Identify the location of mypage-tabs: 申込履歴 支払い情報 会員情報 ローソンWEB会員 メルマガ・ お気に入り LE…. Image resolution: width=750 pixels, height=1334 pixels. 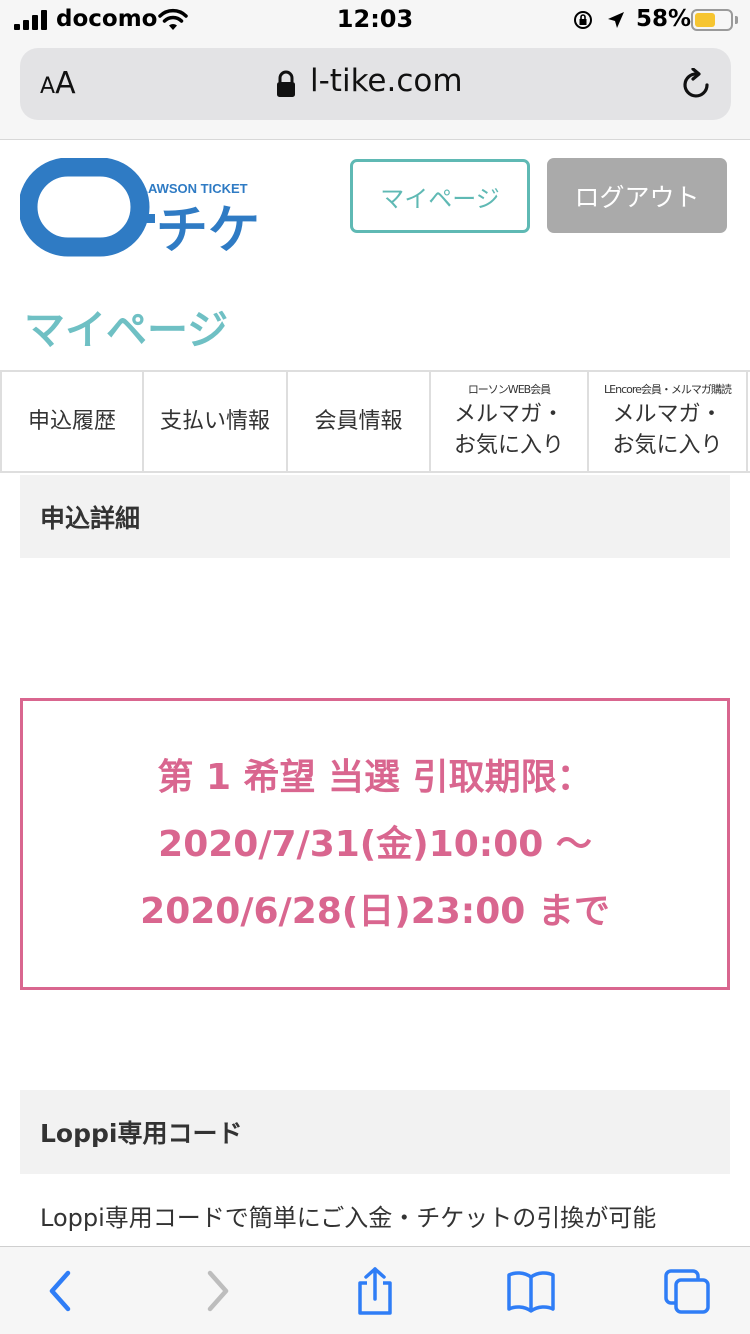
(375, 421).